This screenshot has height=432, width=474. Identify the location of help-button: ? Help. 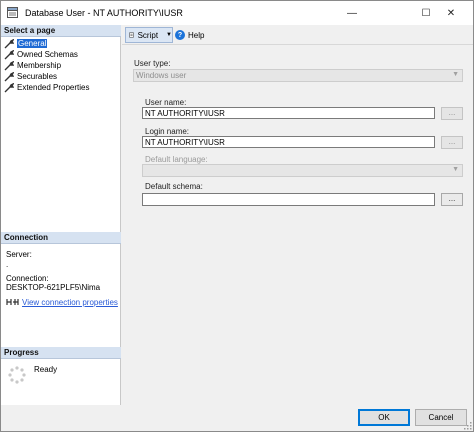
(189, 35).